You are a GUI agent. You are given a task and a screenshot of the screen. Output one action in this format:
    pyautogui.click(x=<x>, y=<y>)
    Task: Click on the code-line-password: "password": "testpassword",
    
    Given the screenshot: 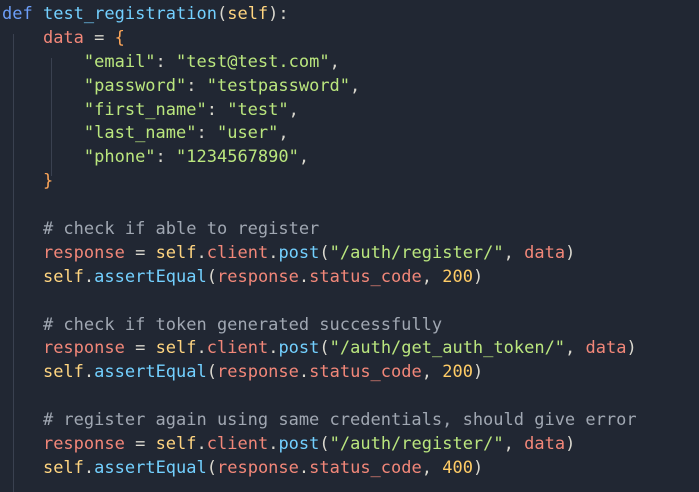 What is the action you would take?
    pyautogui.click(x=319, y=87)
    